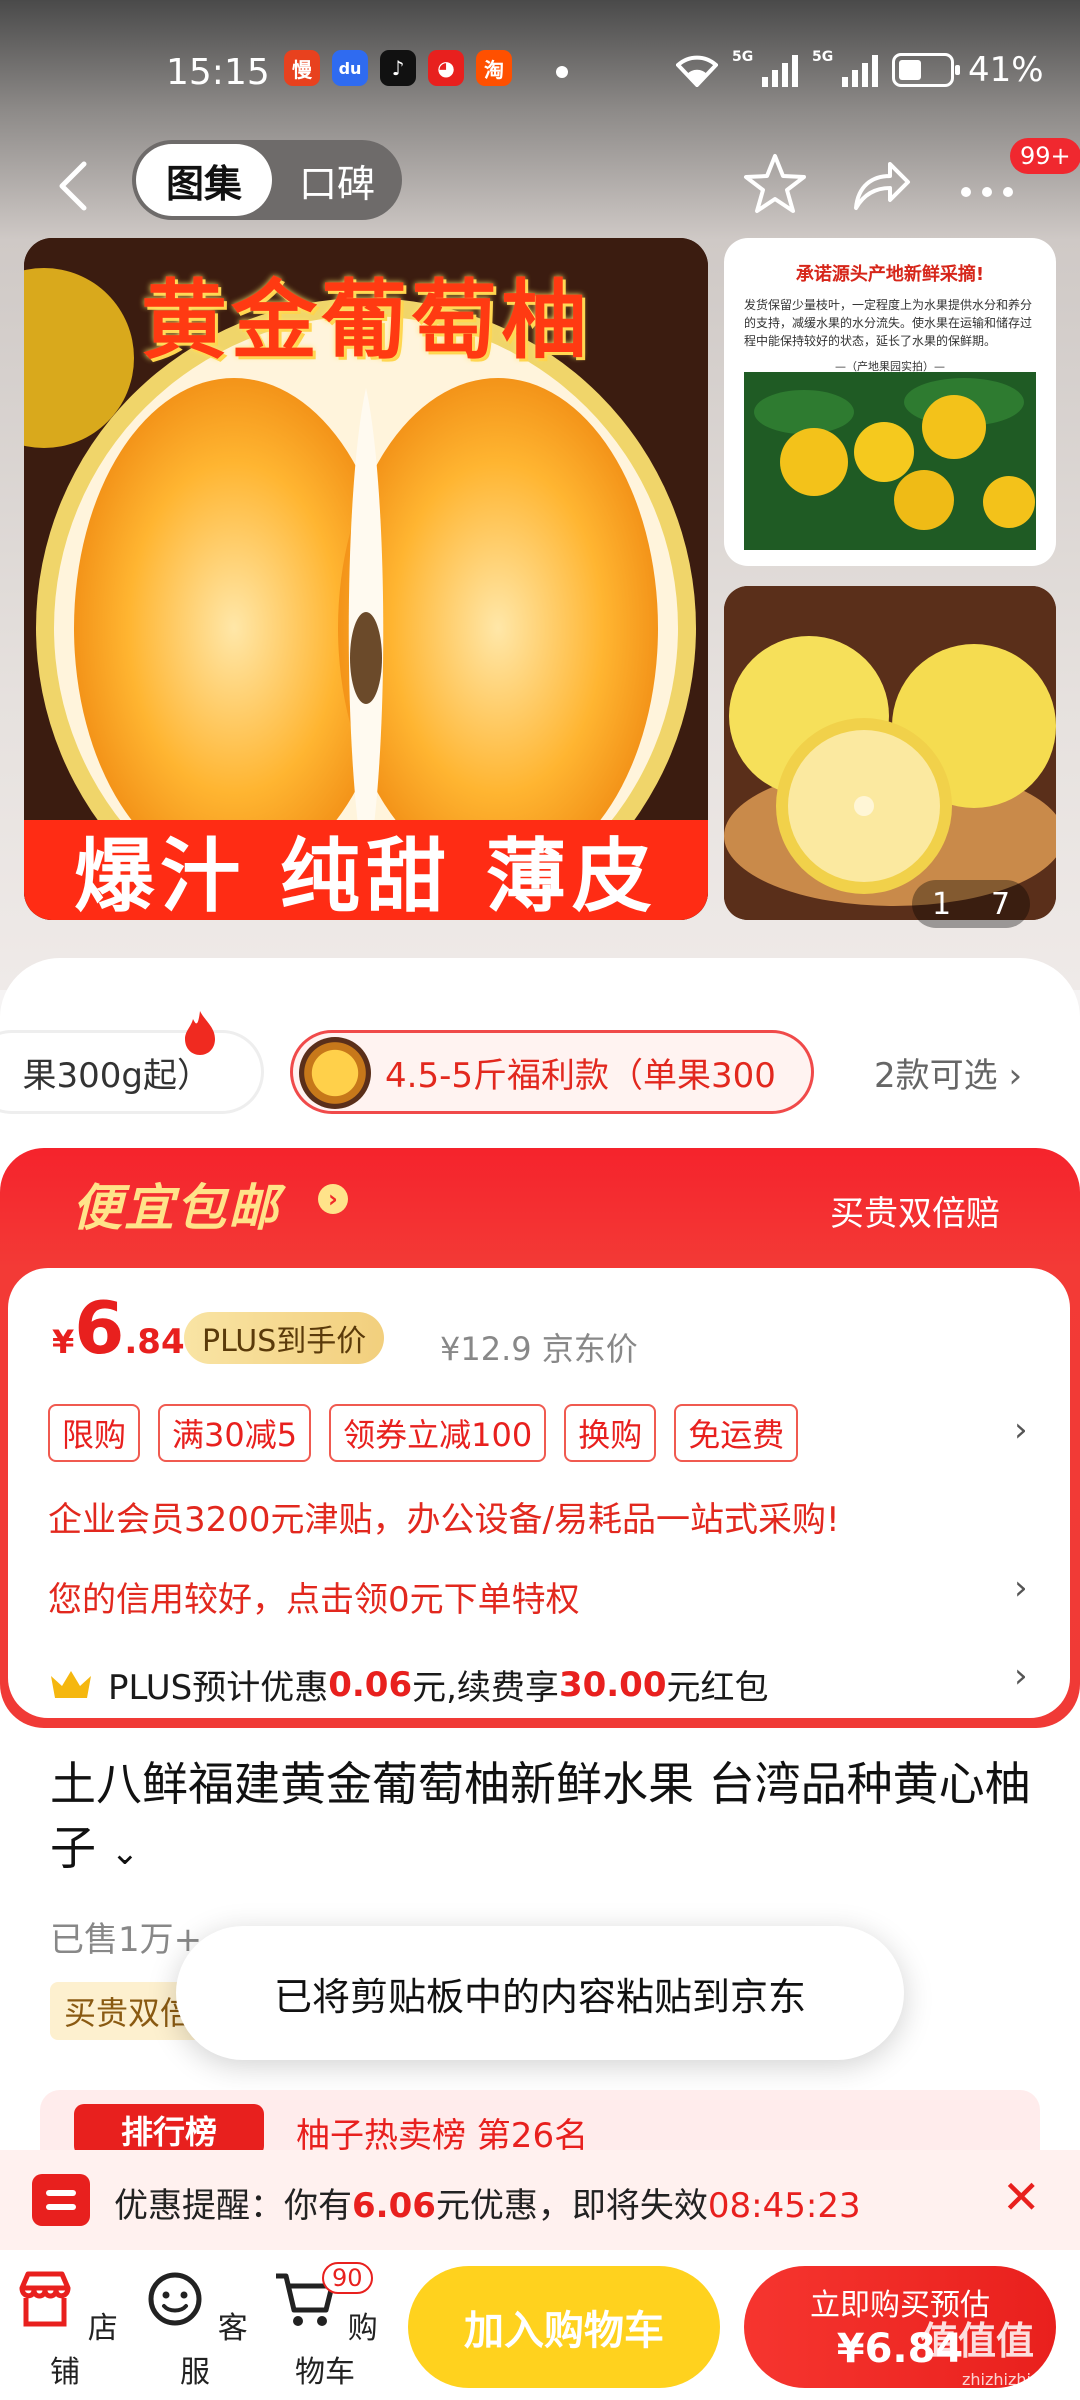  What do you see at coordinates (936, 1076) in the screenshot?
I see `more-variants-label: 2款可选` at bounding box center [936, 1076].